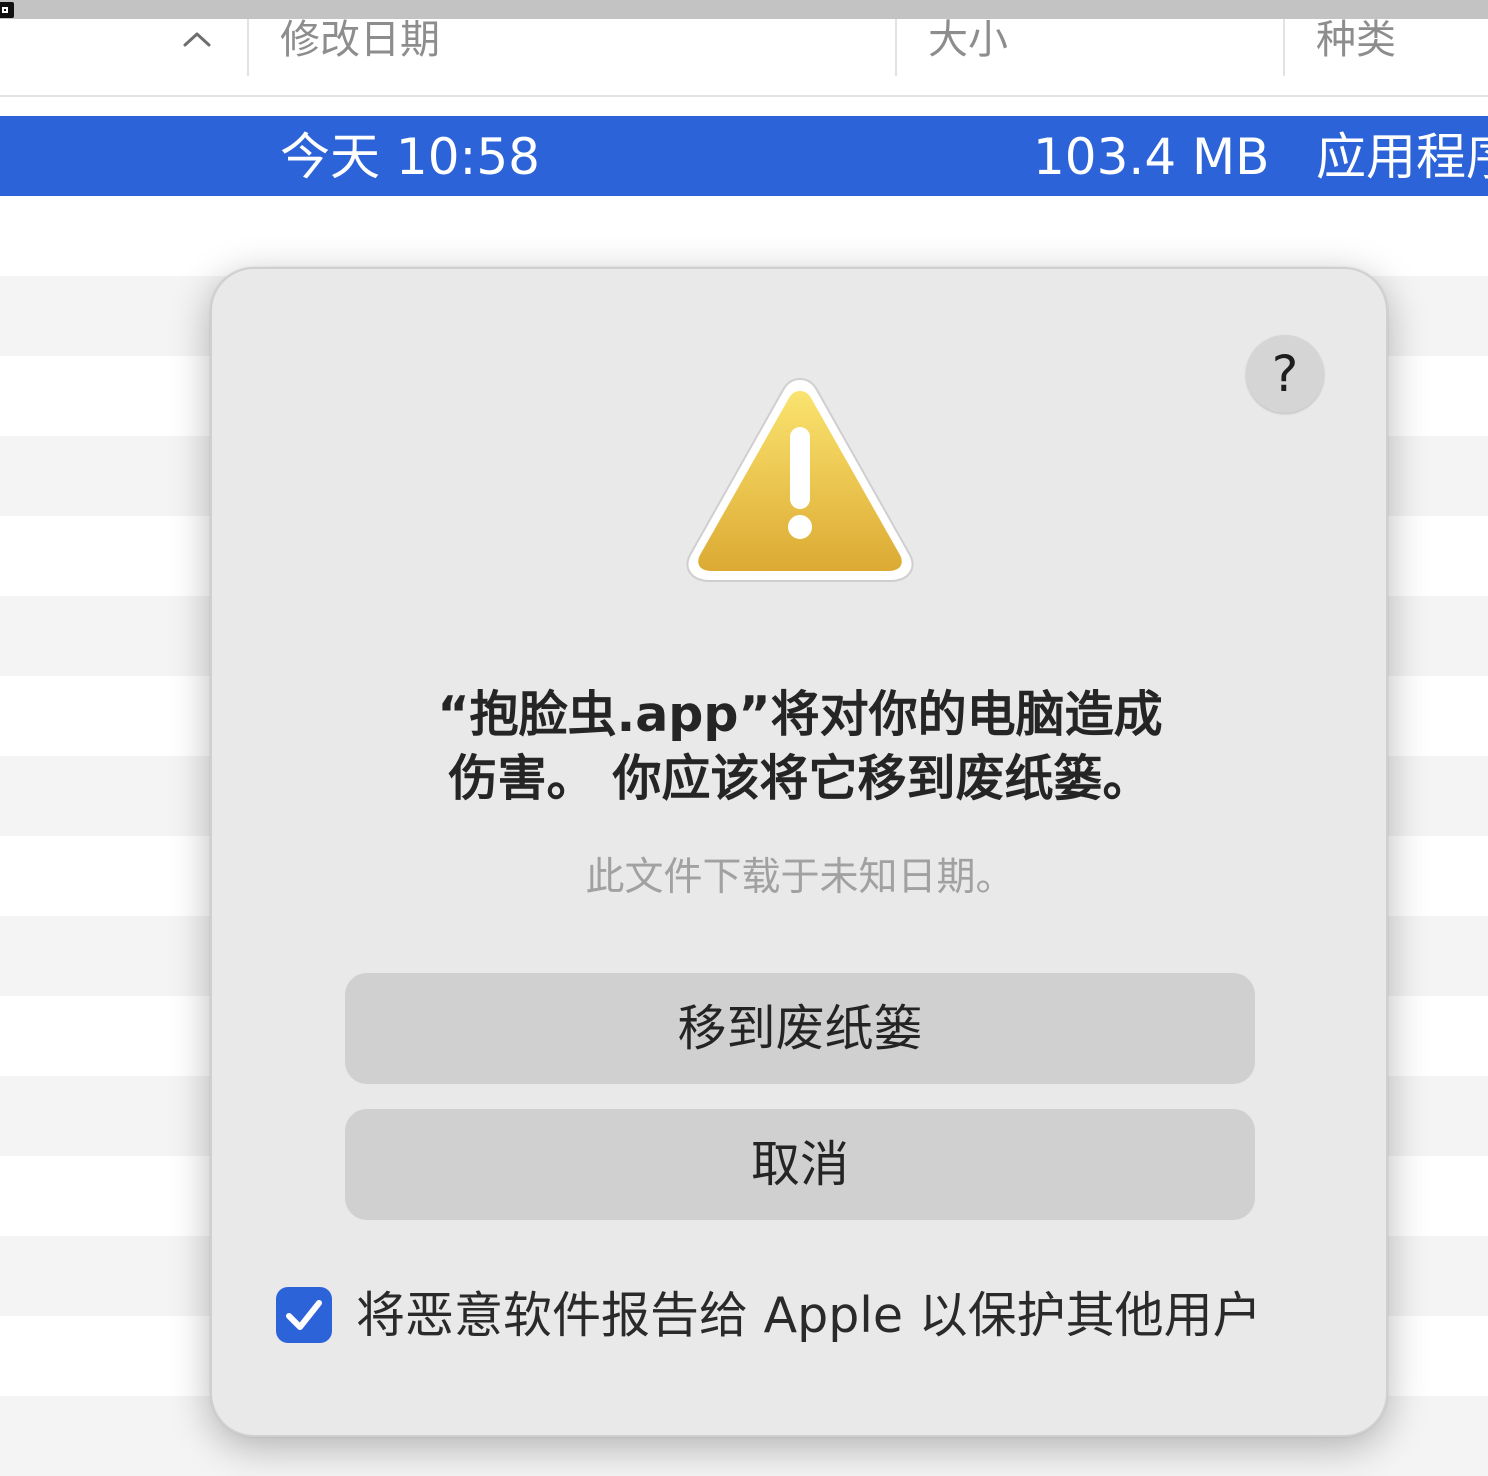  What do you see at coordinates (197, 39) in the screenshot?
I see `chevron-up-icon` at bounding box center [197, 39].